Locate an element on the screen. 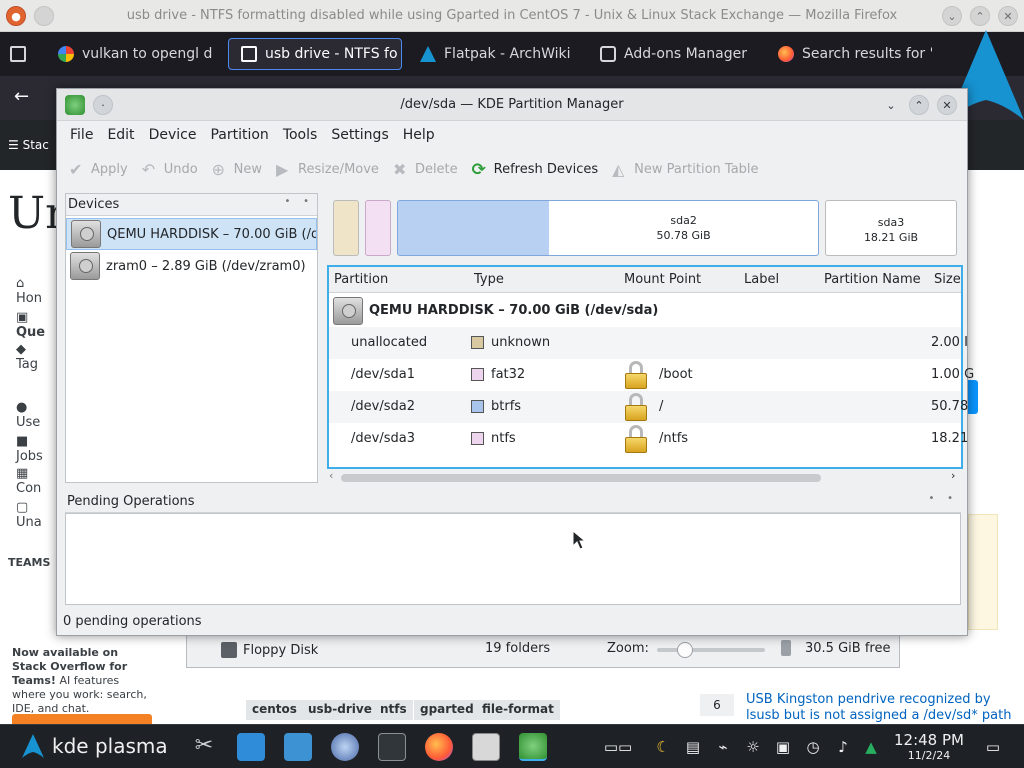 This screenshot has height=768, width=1024. show-desktop-icon: ▭ is located at coordinates (993, 747).